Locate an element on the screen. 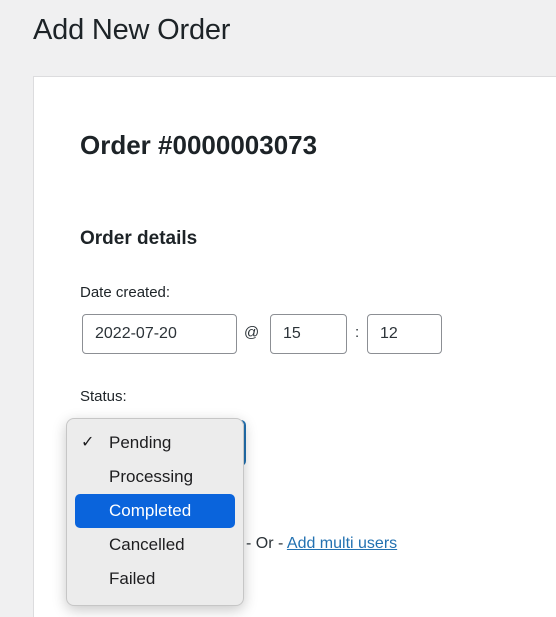 This screenshot has width=556, height=617. or-text: - Or - is located at coordinates (265, 543).